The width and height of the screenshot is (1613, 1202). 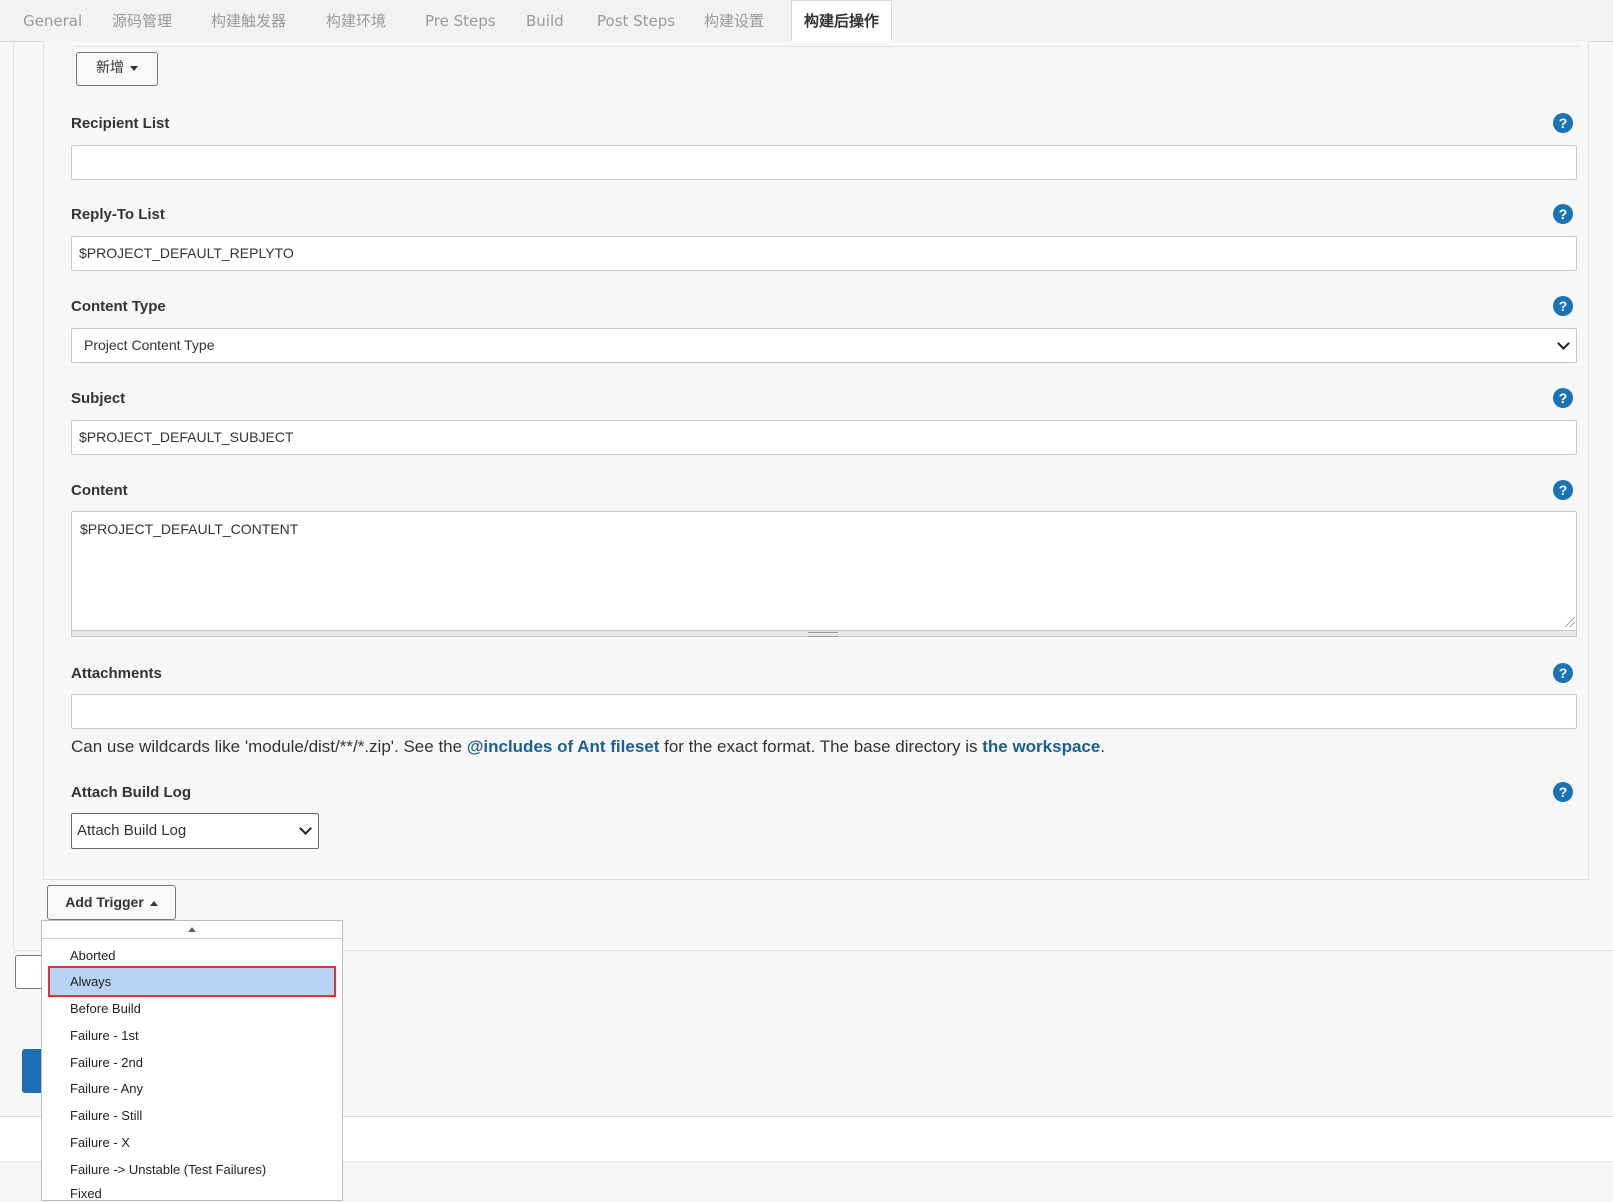 What do you see at coordinates (192, 1191) in the screenshot?
I see `menu-item: Fixed` at bounding box center [192, 1191].